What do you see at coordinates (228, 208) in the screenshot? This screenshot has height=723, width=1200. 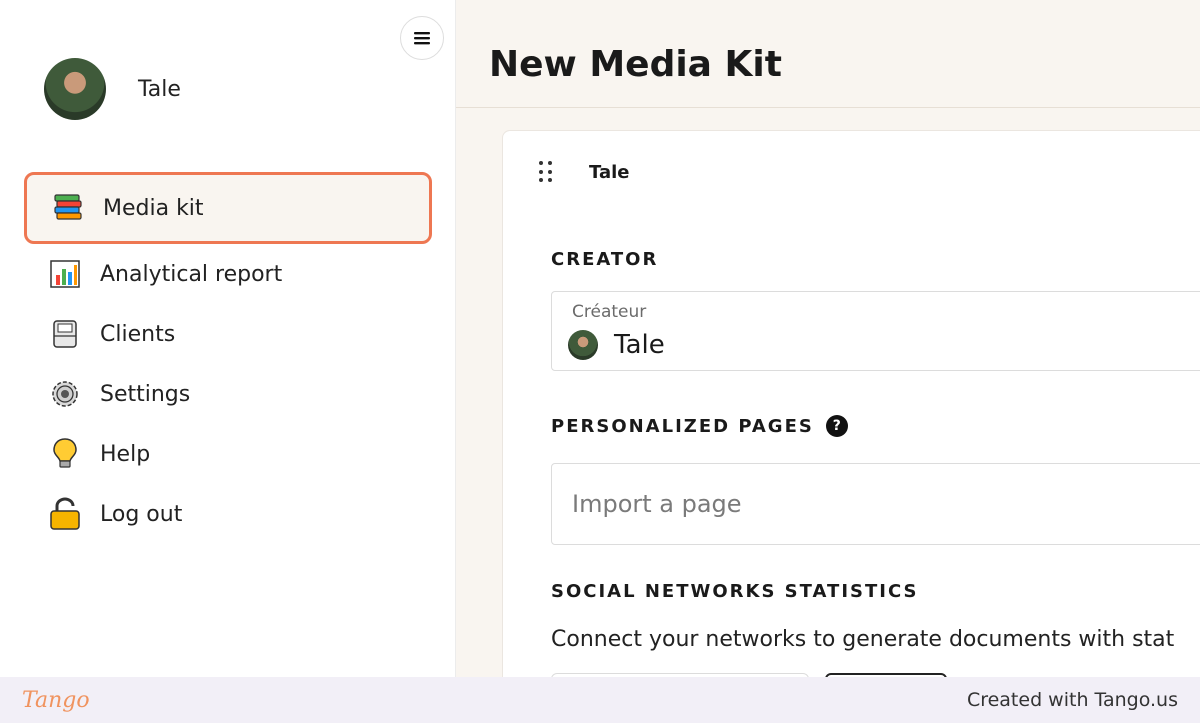 I see `sidebar-item-media-kit: Media kit` at bounding box center [228, 208].